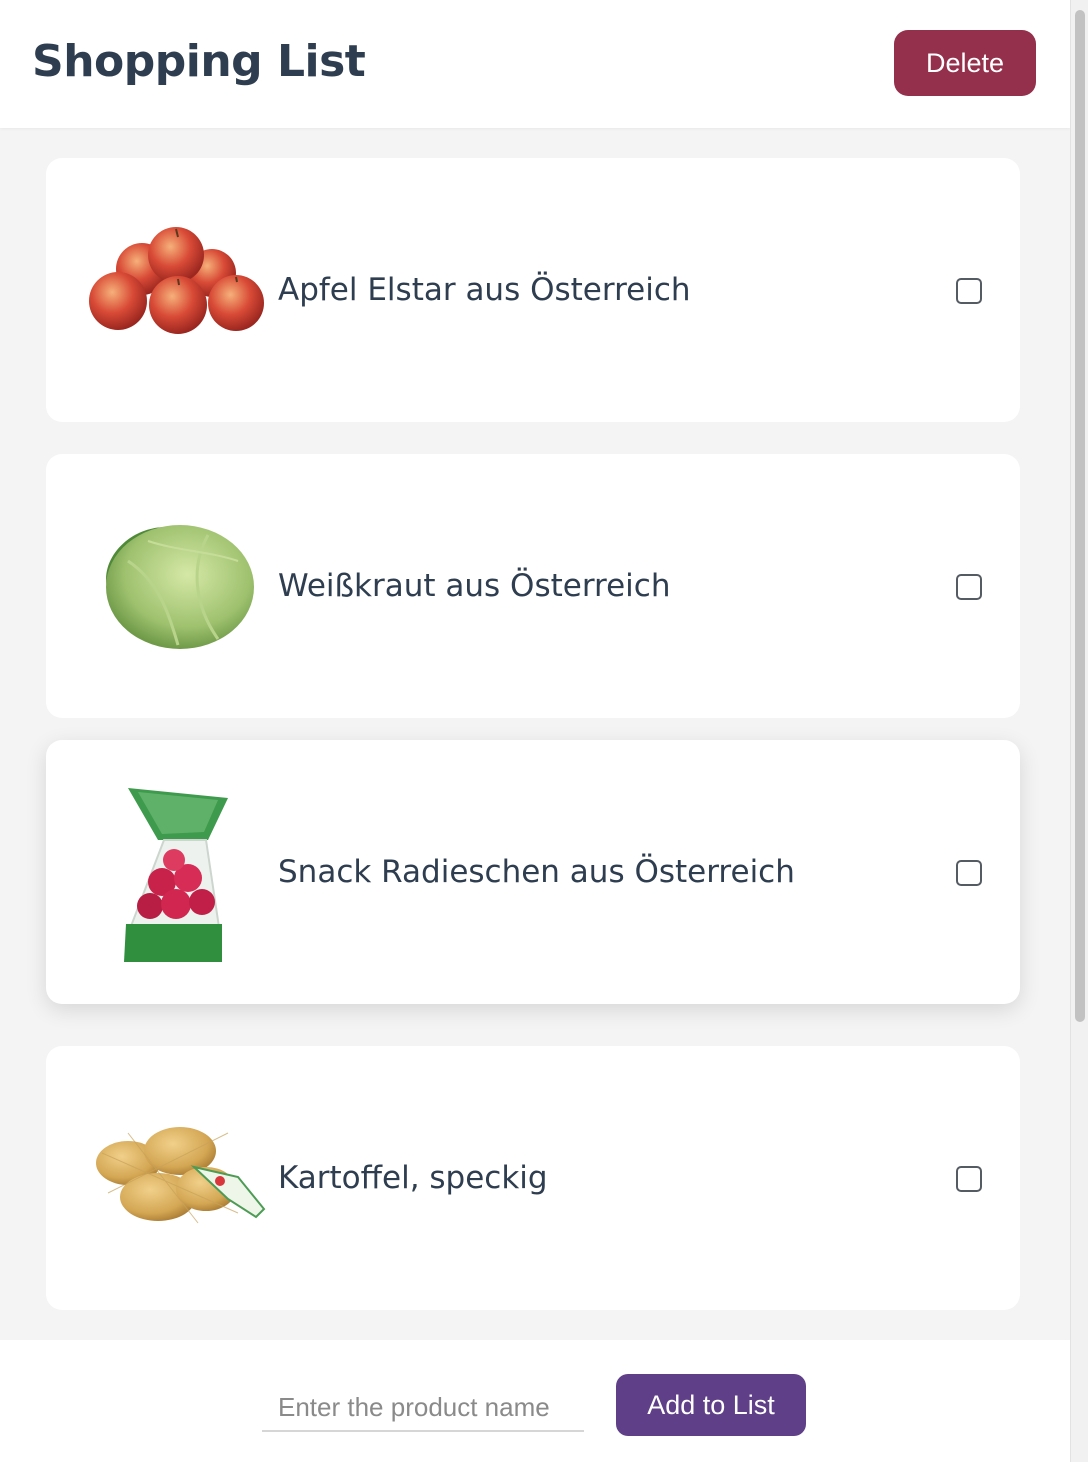  What do you see at coordinates (178, 586) in the screenshot?
I see `cabbage-image` at bounding box center [178, 586].